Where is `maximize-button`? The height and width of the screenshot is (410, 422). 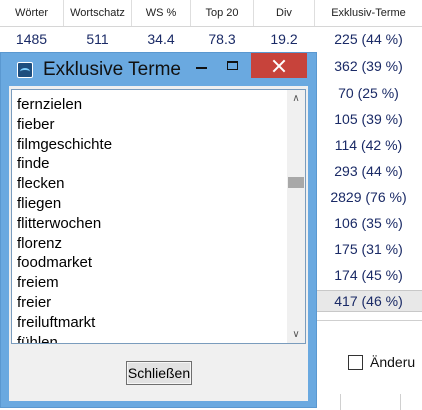
maximize-button is located at coordinates (232, 65).